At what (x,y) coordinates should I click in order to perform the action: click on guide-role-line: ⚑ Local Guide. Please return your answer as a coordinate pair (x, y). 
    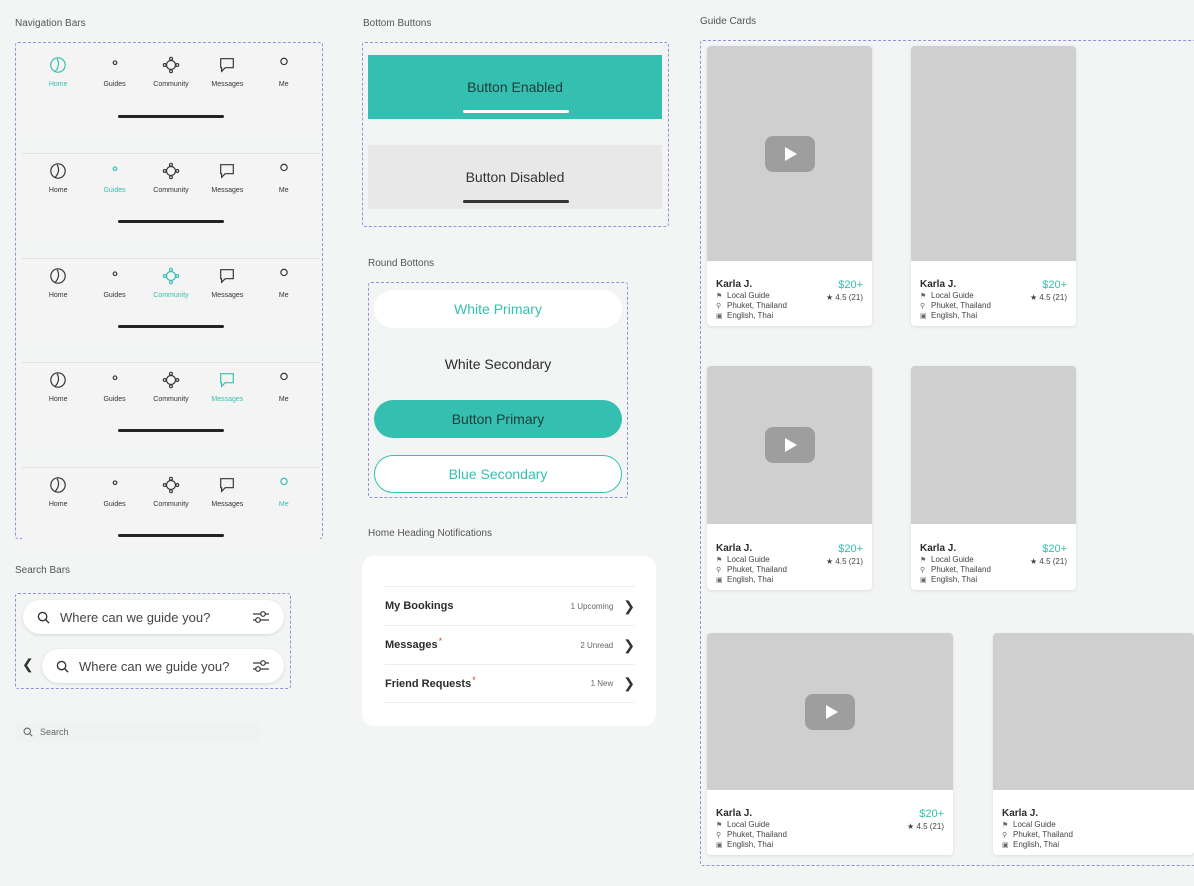
    Looking at the image, I should click on (1093, 824).